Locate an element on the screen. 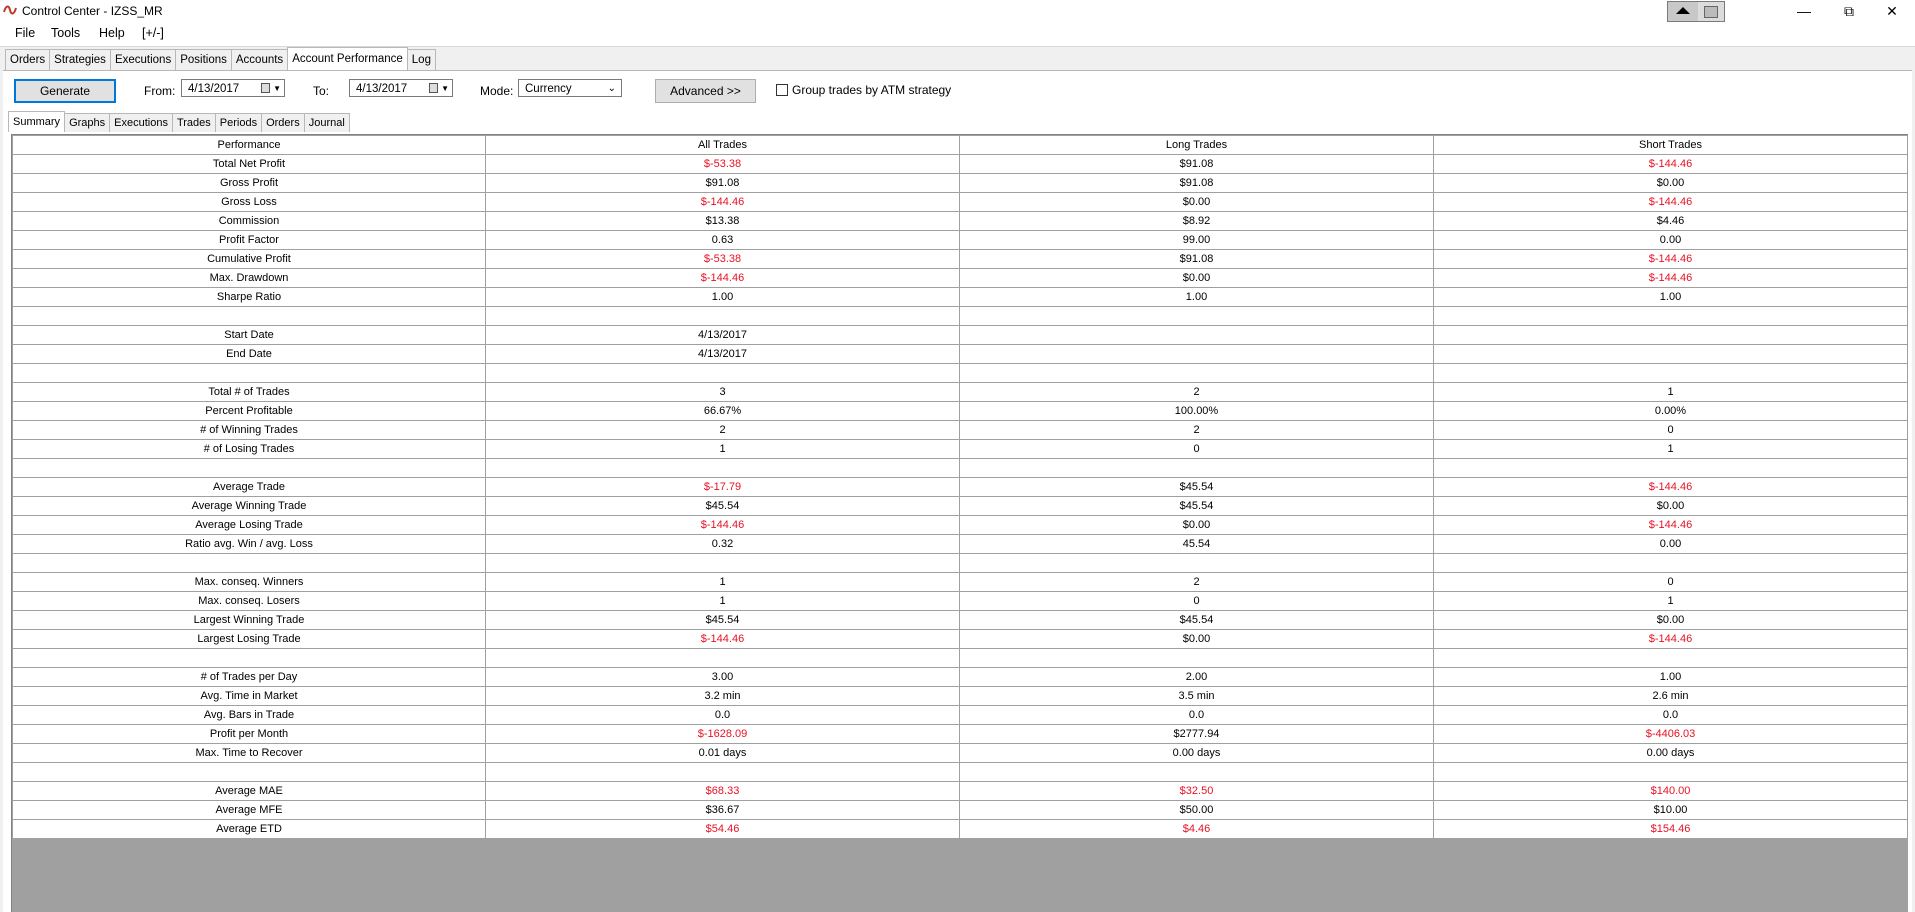  table-row: Average ETD $54.46 $4.46 $154.46 is located at coordinates (960, 829).